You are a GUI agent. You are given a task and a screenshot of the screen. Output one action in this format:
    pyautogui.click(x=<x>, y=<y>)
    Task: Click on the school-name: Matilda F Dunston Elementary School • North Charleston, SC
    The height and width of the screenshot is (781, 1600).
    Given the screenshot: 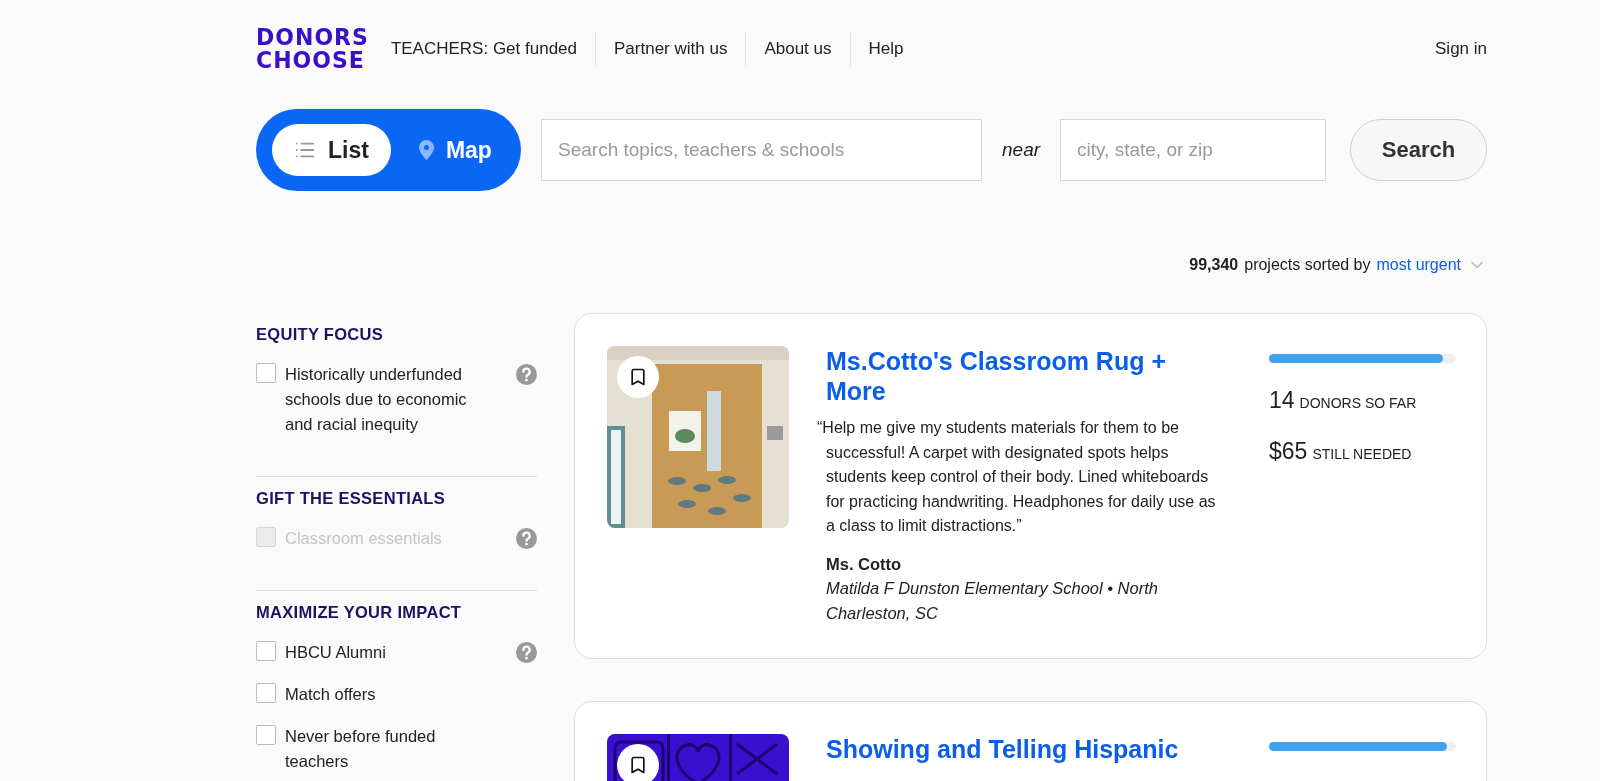 What is the action you would take?
    pyautogui.click(x=992, y=600)
    